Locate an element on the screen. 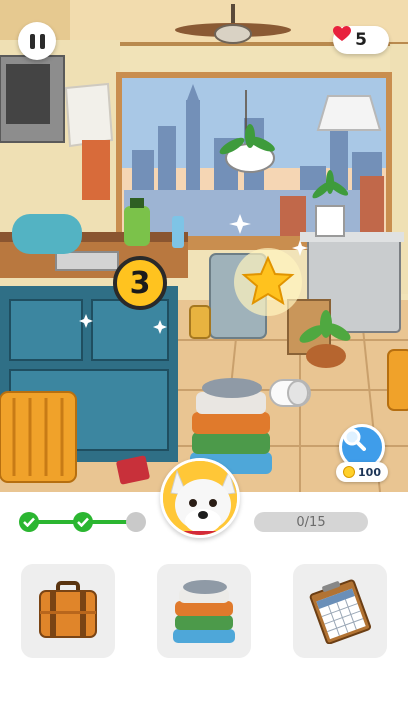 This screenshot has width=408, height=725. target-item-suitcase is located at coordinates (68, 611).